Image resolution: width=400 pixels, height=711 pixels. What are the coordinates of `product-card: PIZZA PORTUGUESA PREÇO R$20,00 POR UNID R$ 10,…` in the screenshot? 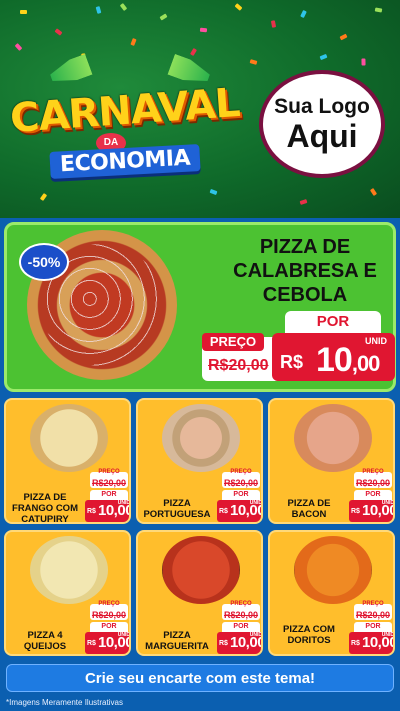 It's located at (199, 461).